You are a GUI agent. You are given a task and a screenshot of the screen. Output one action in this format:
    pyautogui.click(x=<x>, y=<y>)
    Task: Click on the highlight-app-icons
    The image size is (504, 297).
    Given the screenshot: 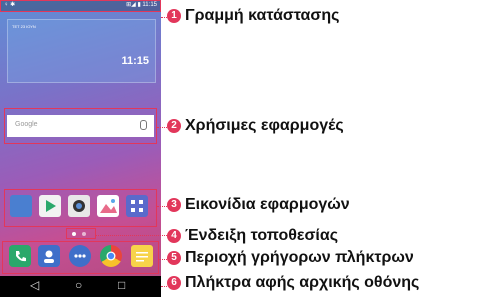 What is the action you would take?
    pyautogui.click(x=80, y=208)
    